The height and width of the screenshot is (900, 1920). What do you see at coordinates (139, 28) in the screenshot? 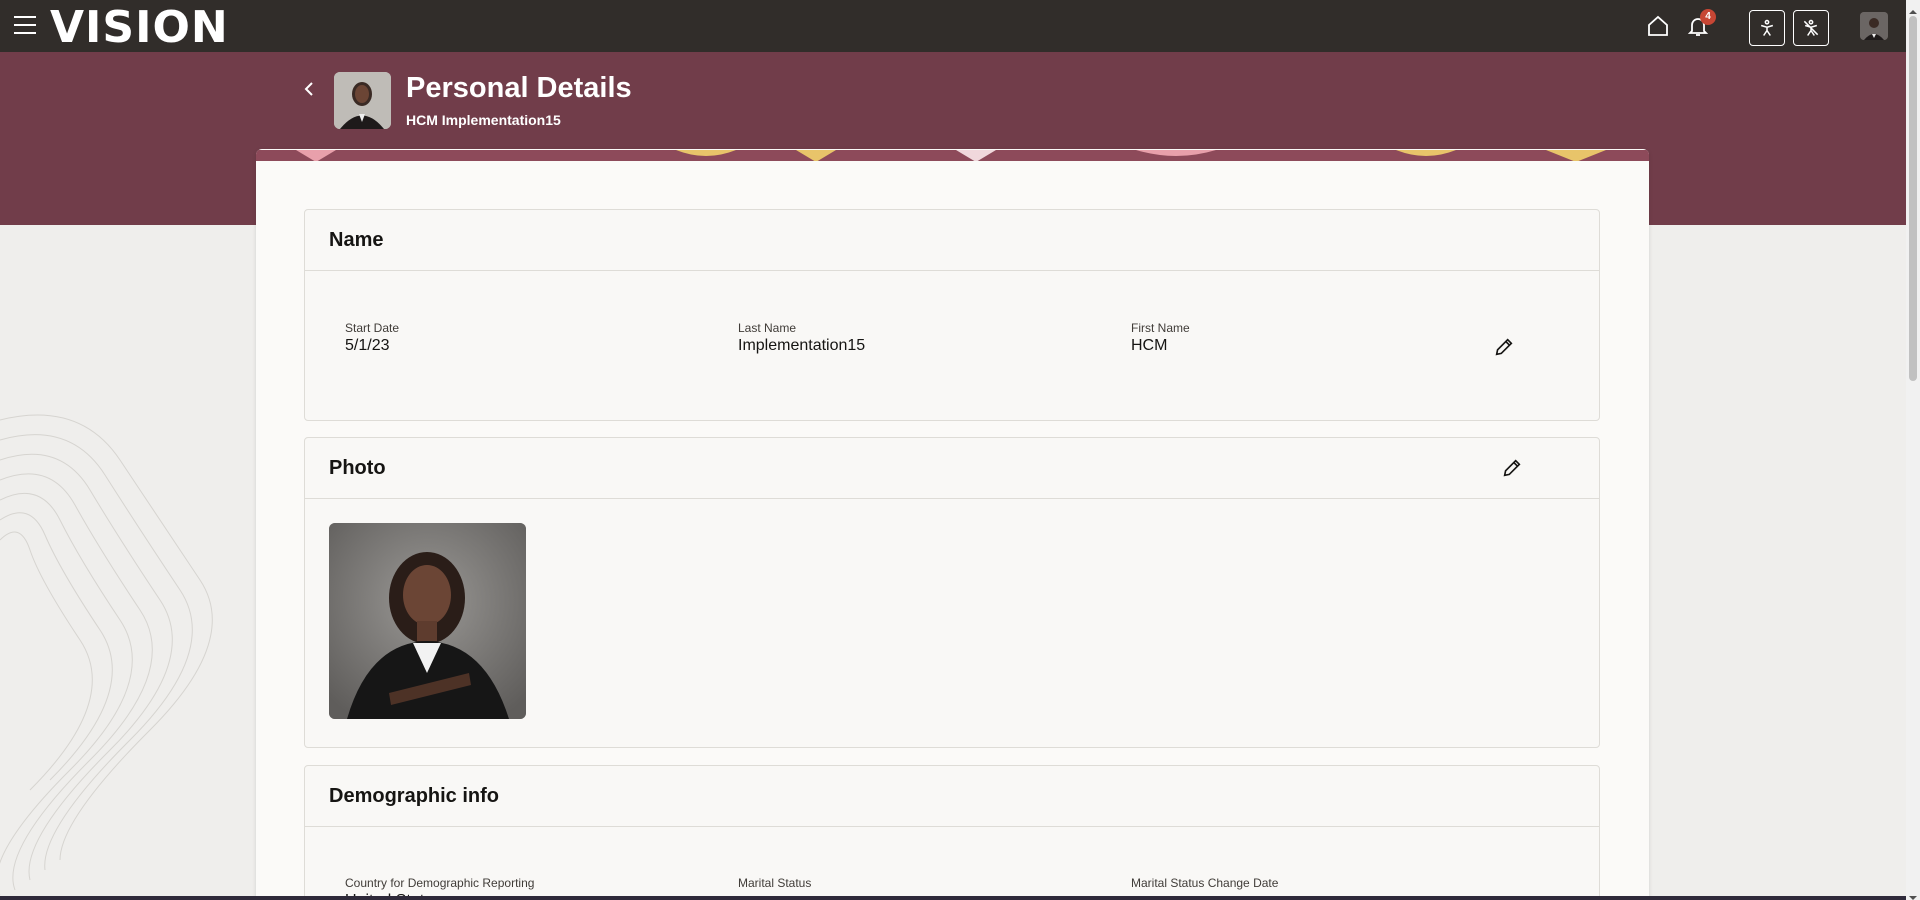
I see `brand-logo: VISION` at bounding box center [139, 28].